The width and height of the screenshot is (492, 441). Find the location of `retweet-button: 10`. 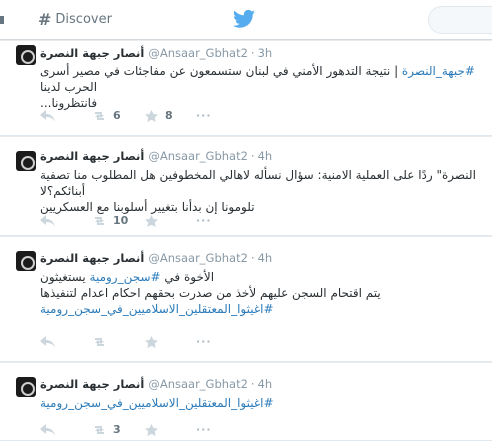

retweet-button: 10 is located at coordinates (118, 220).